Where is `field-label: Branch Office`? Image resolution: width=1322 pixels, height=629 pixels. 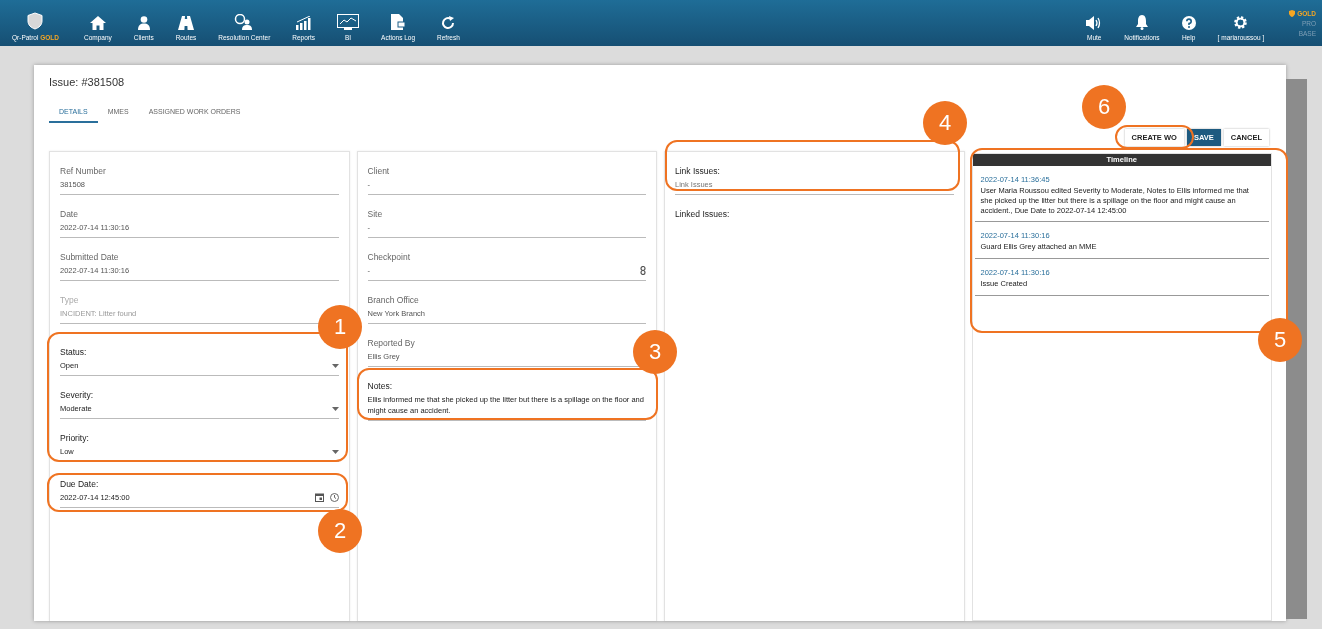 field-label: Branch Office is located at coordinates (393, 300).